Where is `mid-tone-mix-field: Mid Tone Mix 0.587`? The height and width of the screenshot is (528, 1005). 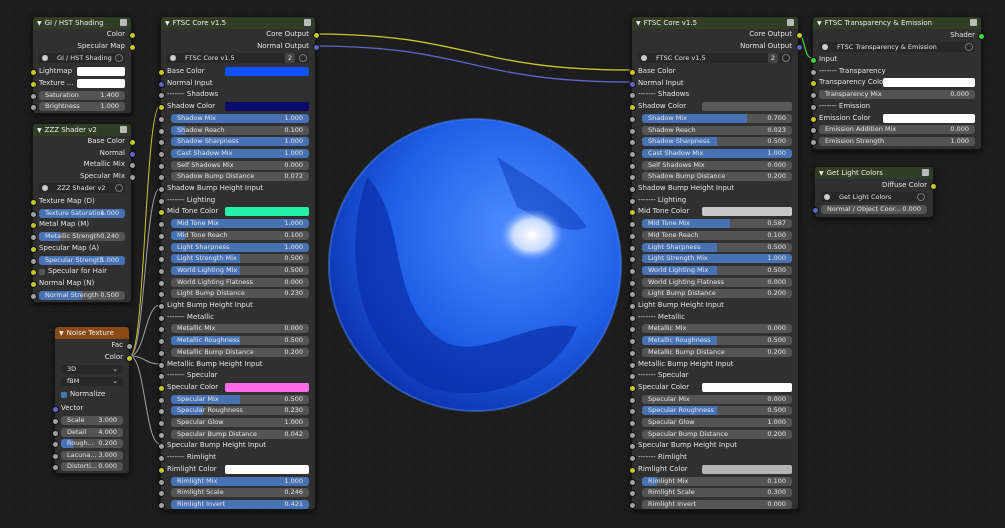 mid-tone-mix-field: Mid Tone Mix 0.587 is located at coordinates (717, 224).